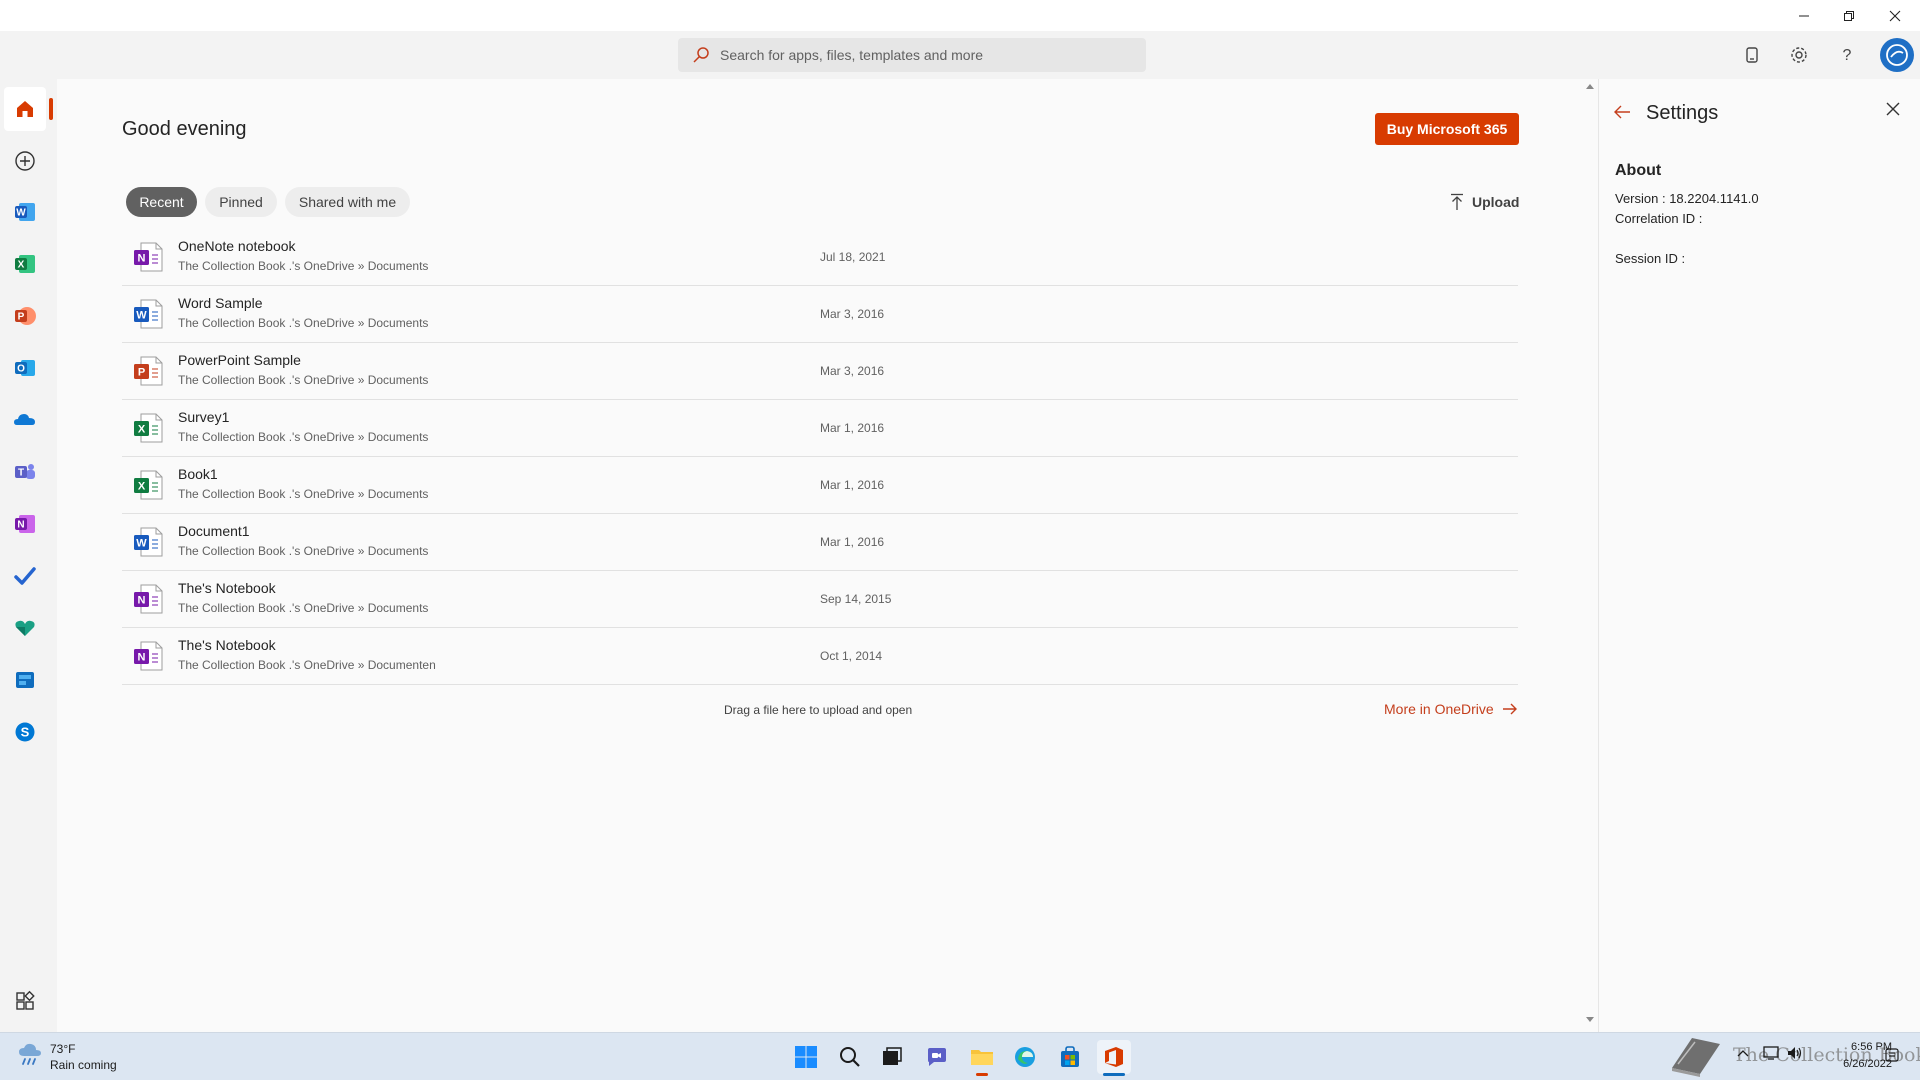 This screenshot has width=1920, height=1080. I want to click on minimize-icon, so click(1804, 15).